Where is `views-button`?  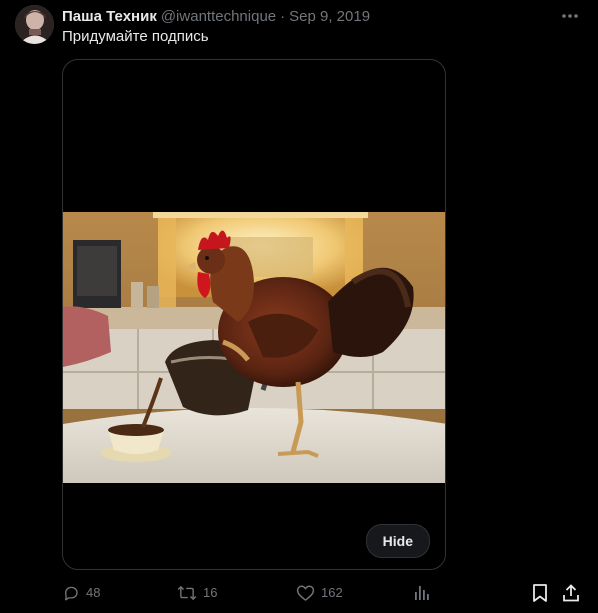 views-button is located at coordinates (422, 593).